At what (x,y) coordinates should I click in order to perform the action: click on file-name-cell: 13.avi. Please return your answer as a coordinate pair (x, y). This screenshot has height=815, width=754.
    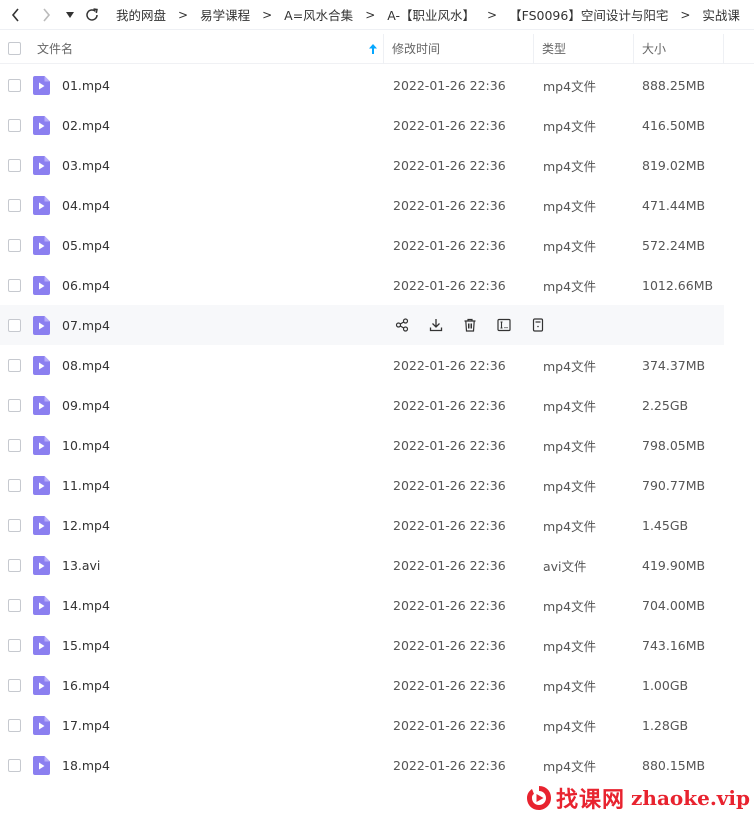
    Looking at the image, I should click on (206, 565).